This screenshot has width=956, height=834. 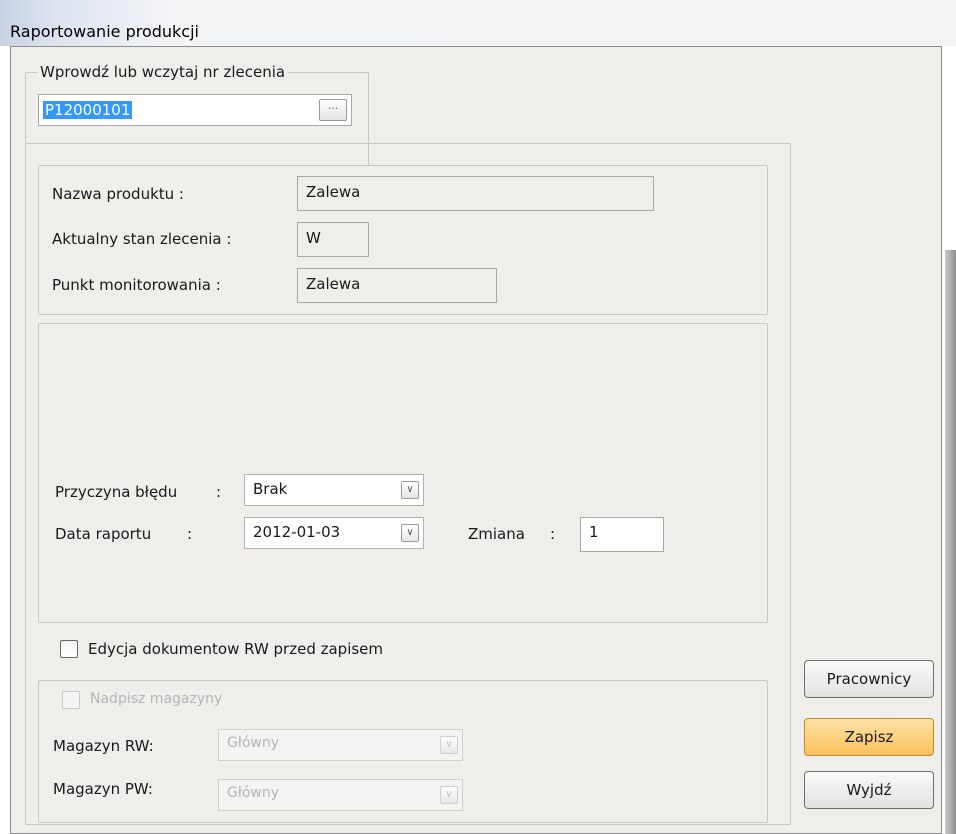 I want to click on browse-button: ···, so click(x=333, y=110).